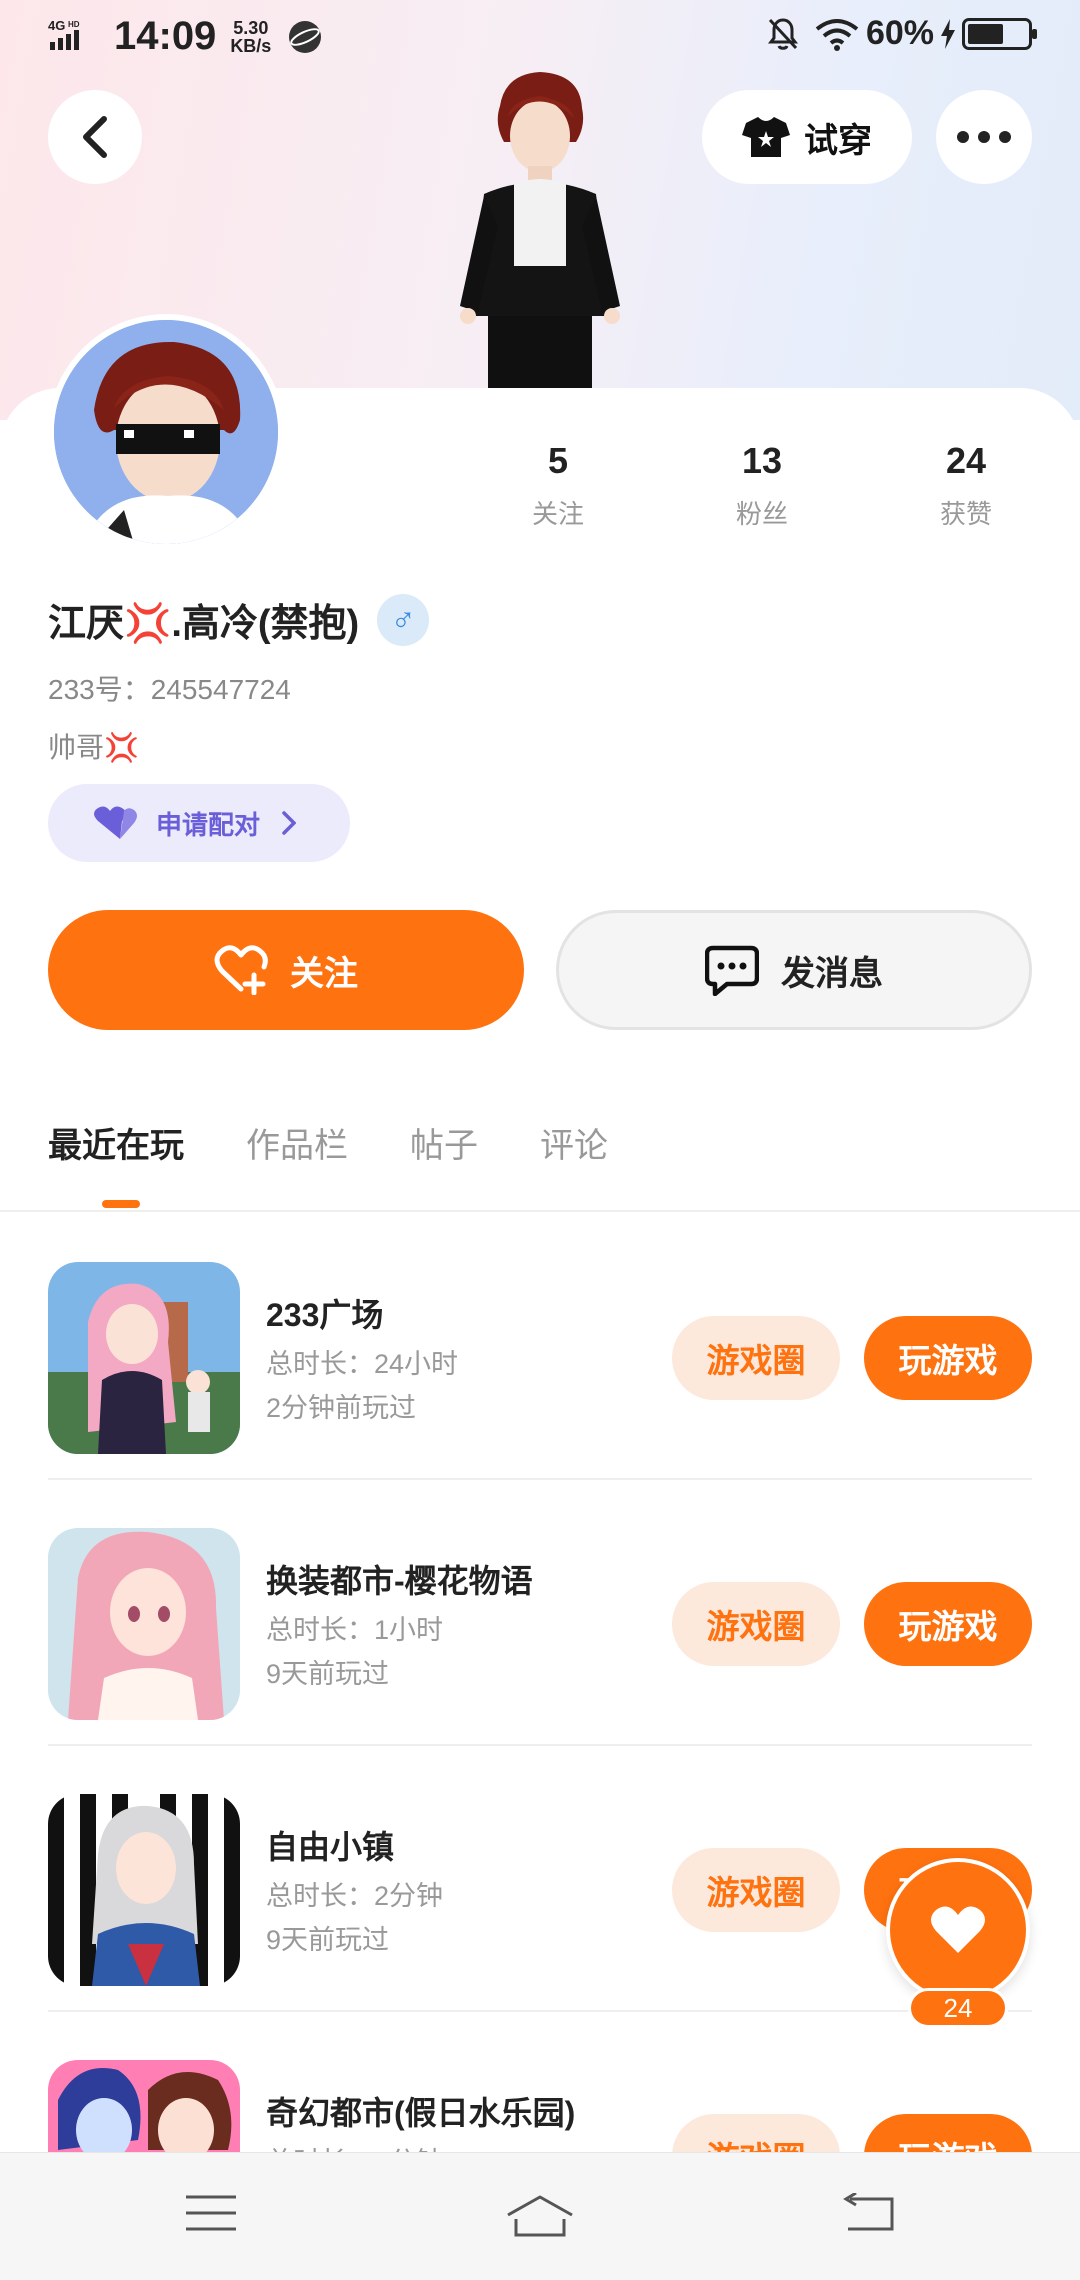 This screenshot has width=1080, height=2280. I want to click on stat-likes: 24 获赞, so click(966, 485).